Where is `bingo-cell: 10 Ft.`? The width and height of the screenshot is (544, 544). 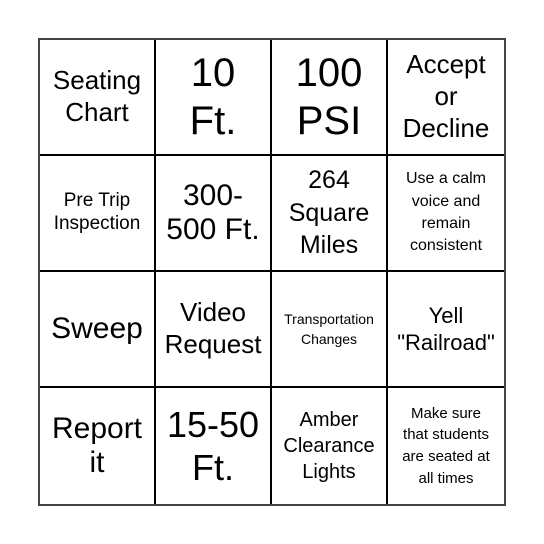 bingo-cell: 10 Ft. is located at coordinates (214, 98).